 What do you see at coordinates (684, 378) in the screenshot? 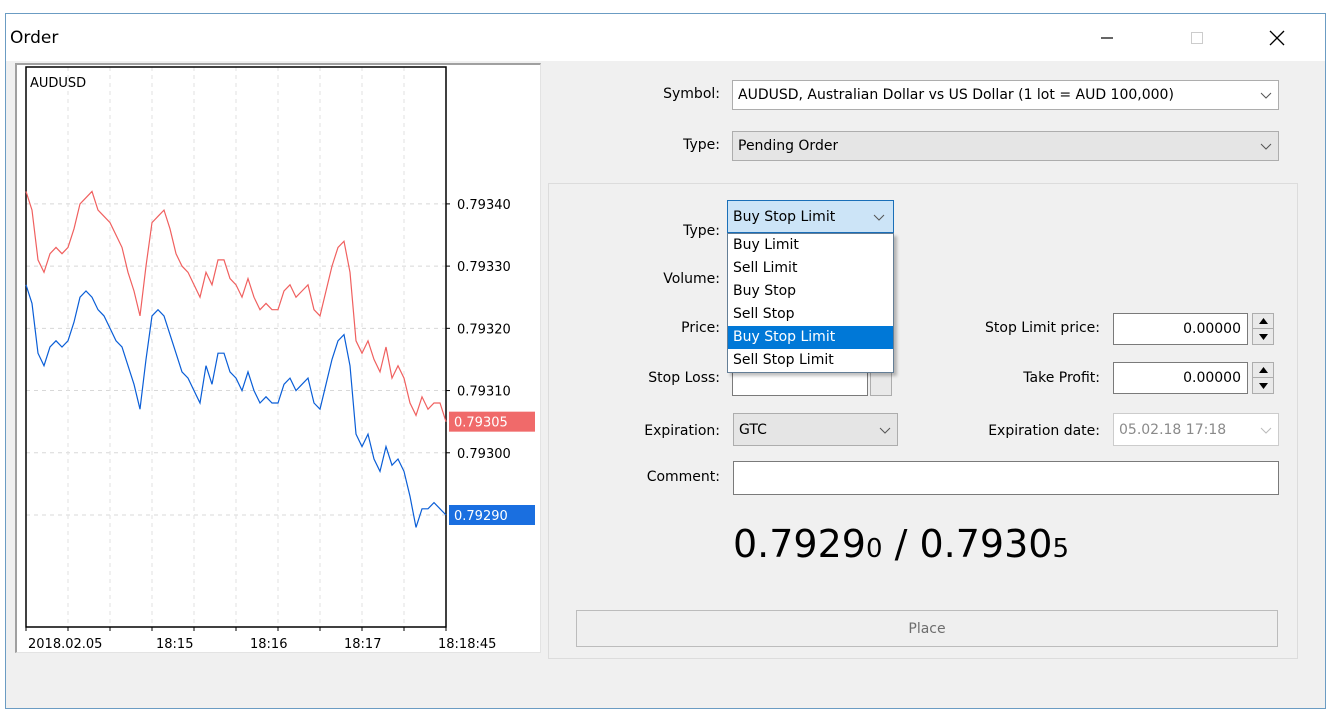
I see `stop-loss-label: Stop Loss:` at bounding box center [684, 378].